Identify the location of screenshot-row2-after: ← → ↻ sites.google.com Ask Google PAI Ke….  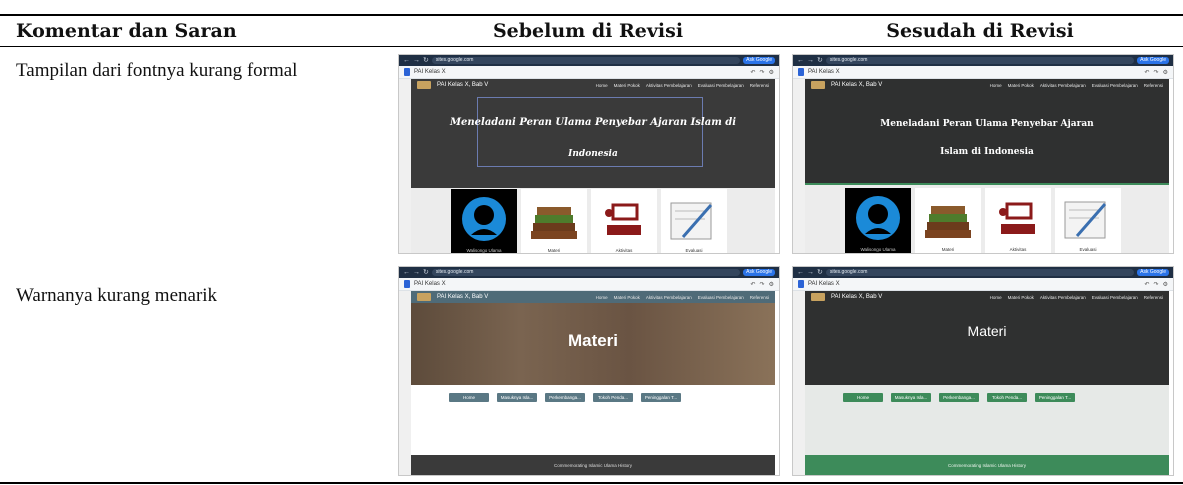
(983, 371).